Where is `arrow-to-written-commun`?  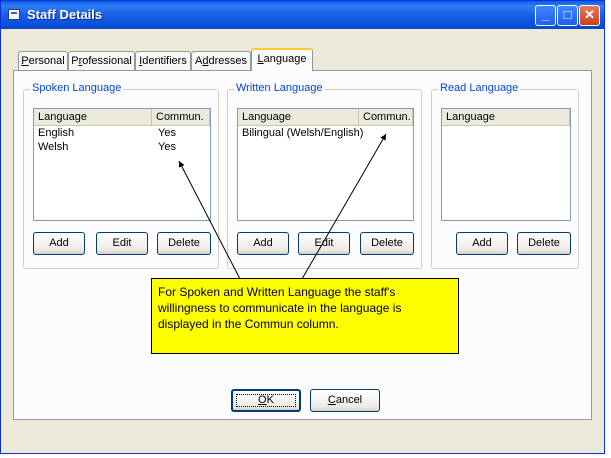
arrow-to-written-commun is located at coordinates (344, 206).